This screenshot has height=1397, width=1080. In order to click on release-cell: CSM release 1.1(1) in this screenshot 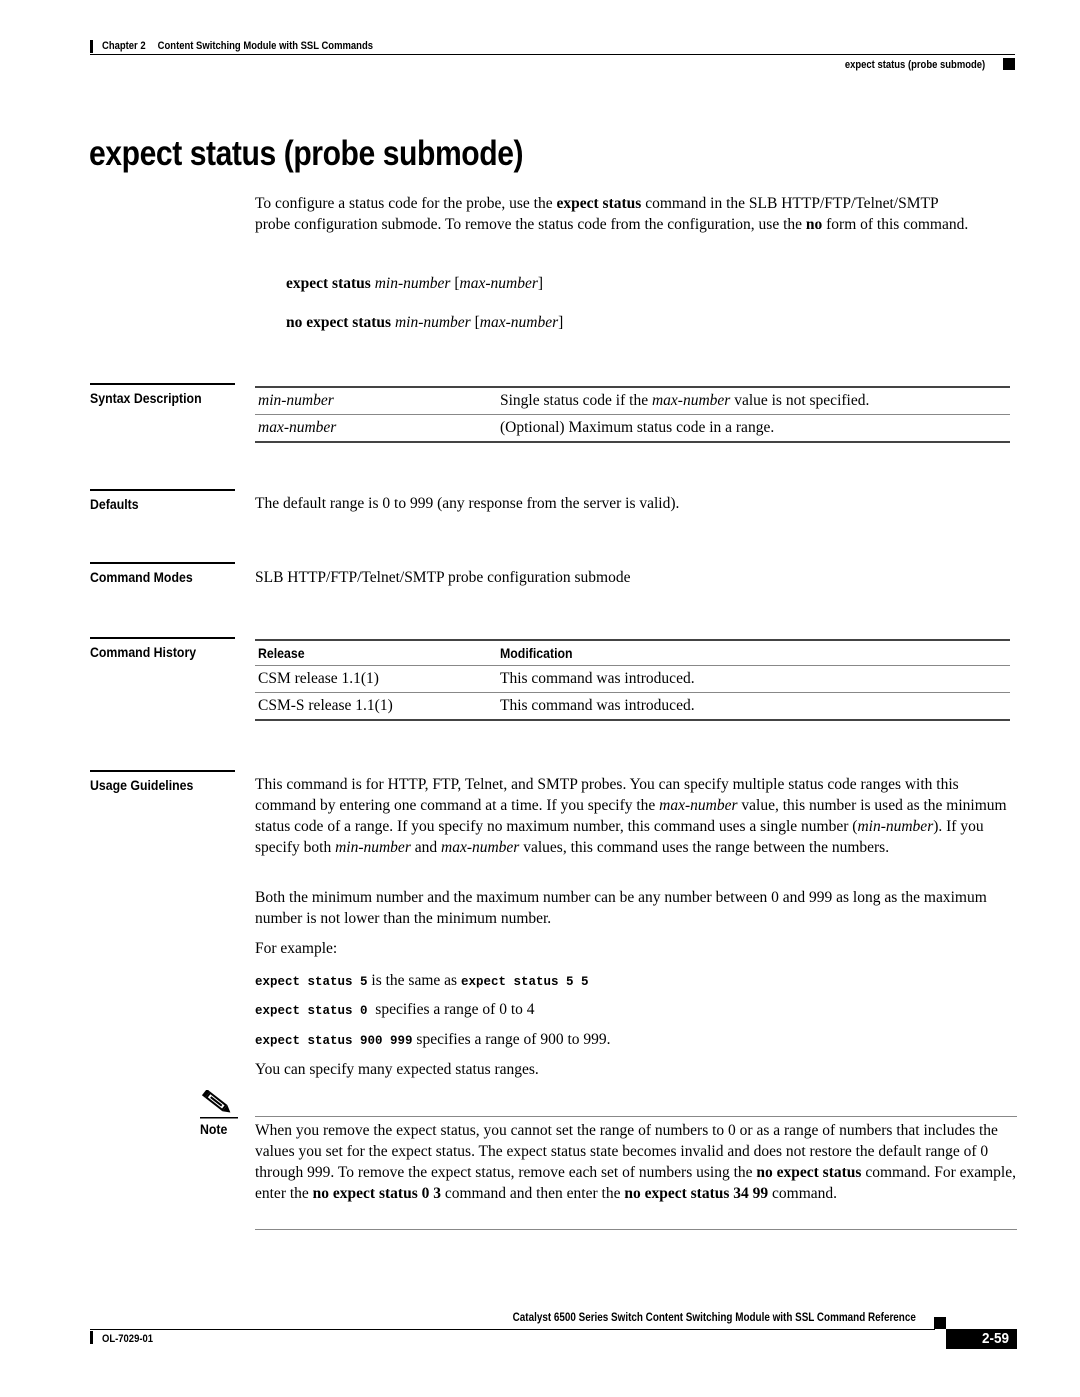, I will do `click(318, 678)`.